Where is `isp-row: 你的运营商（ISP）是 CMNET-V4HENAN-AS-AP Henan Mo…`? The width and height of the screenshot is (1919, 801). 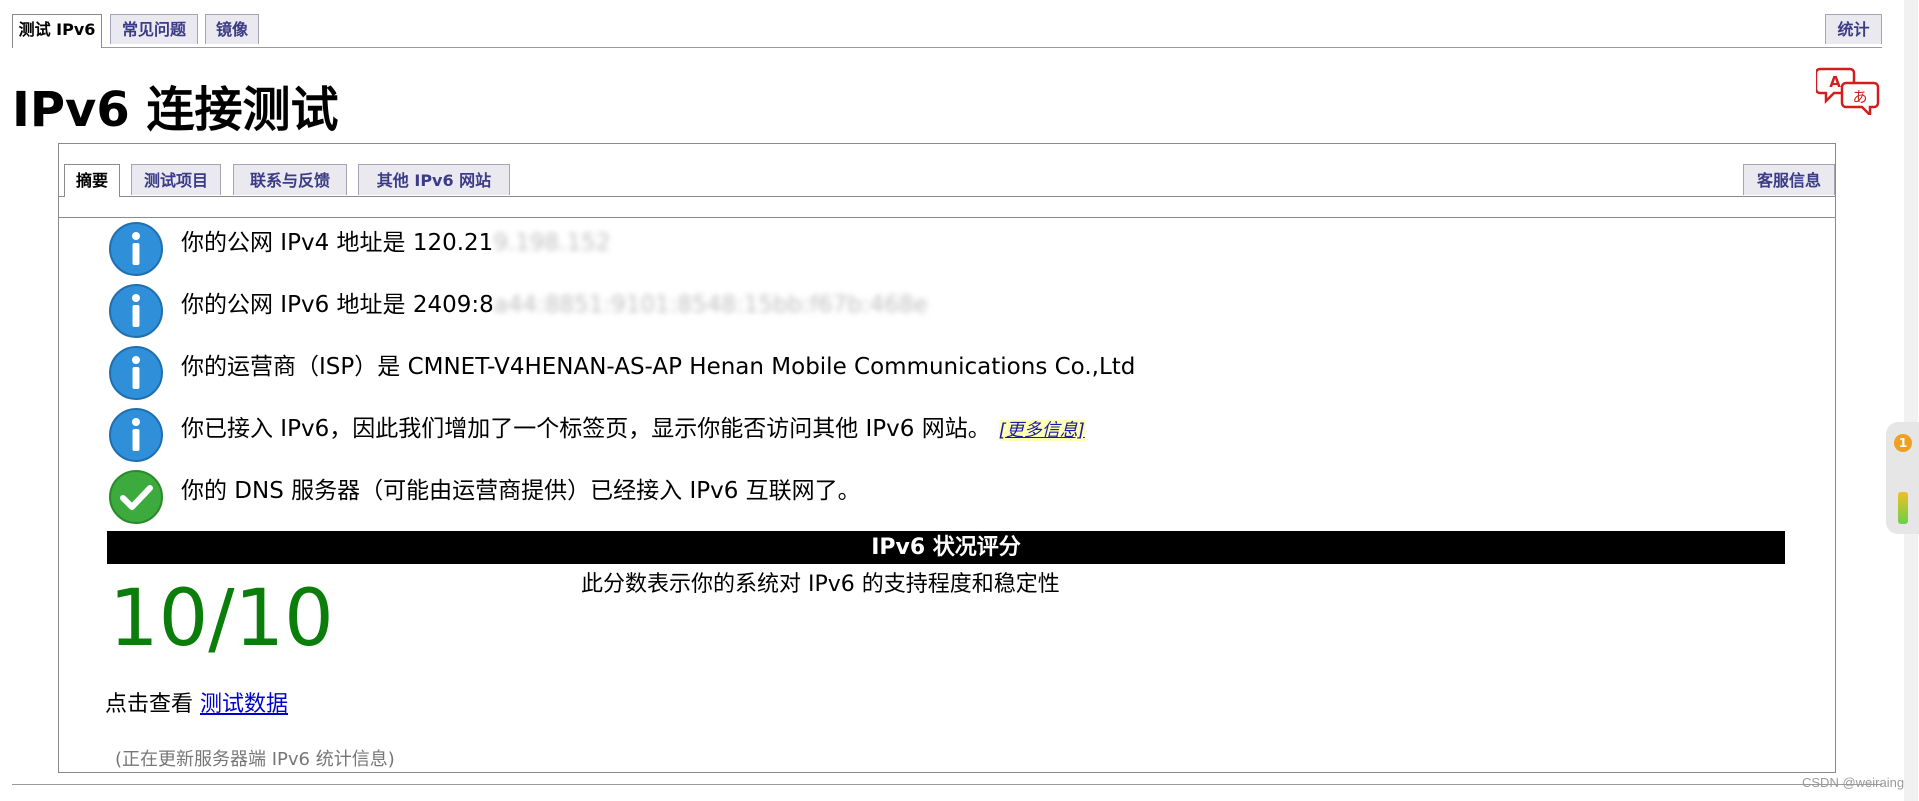
isp-row: 你的运营商（ISP）是 CMNET-V4HENAN-AS-AP Henan Mo… is located at coordinates (909, 373).